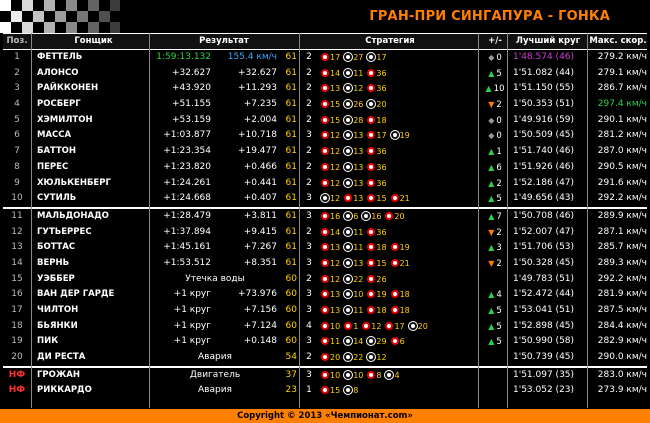 The image size is (650, 423). What do you see at coordinates (399, 326) in the screenshot?
I see `stint-laps: 17` at bounding box center [399, 326].